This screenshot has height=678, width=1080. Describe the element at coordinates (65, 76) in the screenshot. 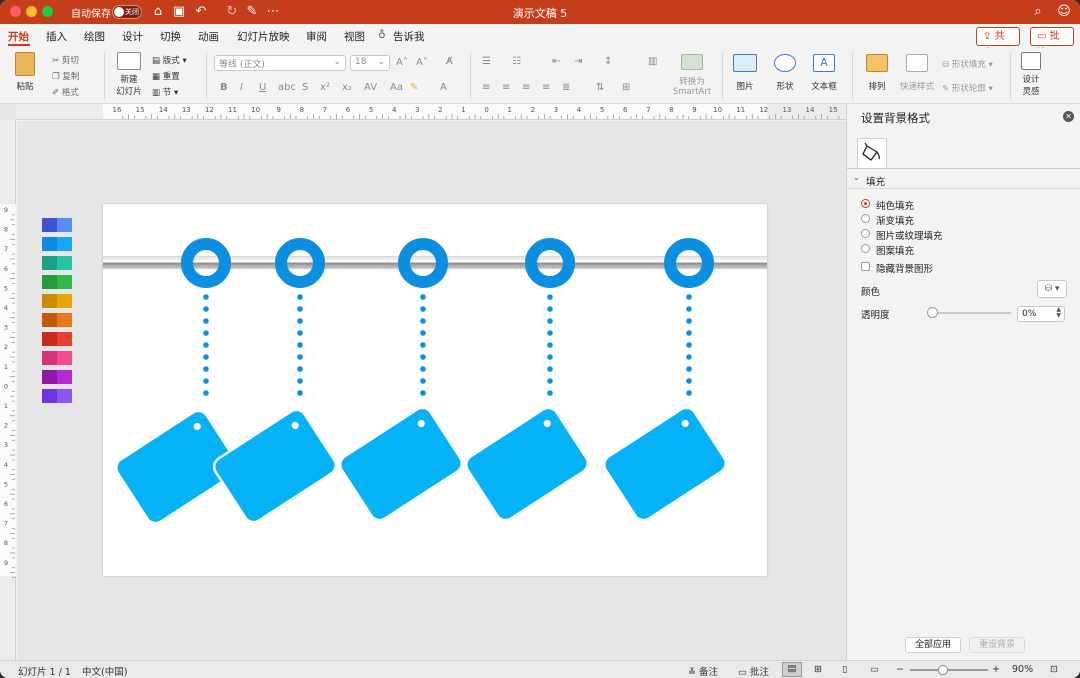

I see `copy-button: ❐ 复制` at that location.